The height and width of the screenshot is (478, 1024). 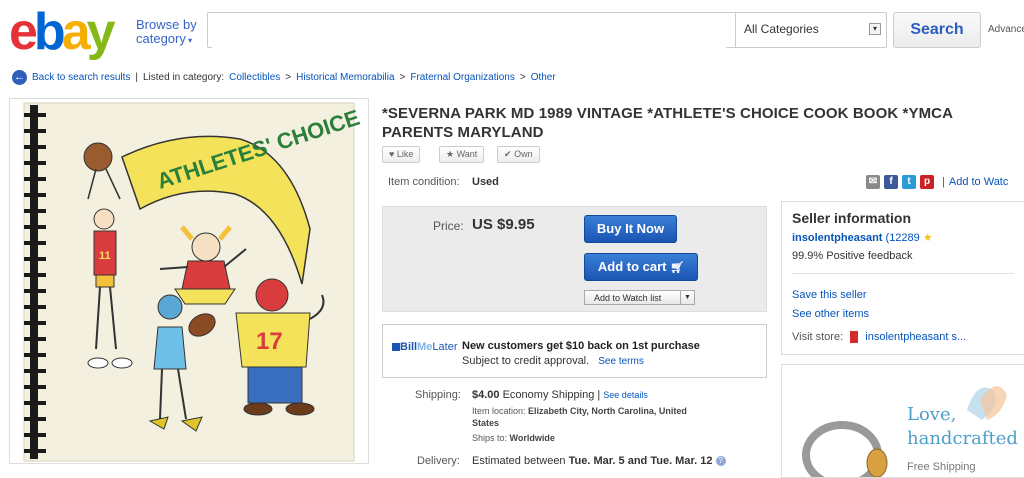 I want to click on like-label: Like, so click(x=405, y=154).